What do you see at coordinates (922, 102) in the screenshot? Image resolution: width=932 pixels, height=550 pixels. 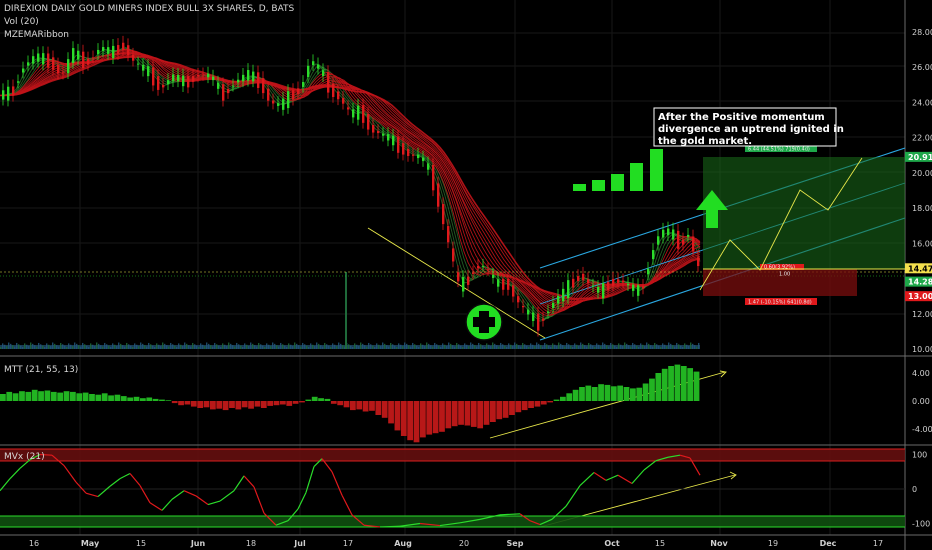 I see `price-tick-label: 24.00` at bounding box center [922, 102].